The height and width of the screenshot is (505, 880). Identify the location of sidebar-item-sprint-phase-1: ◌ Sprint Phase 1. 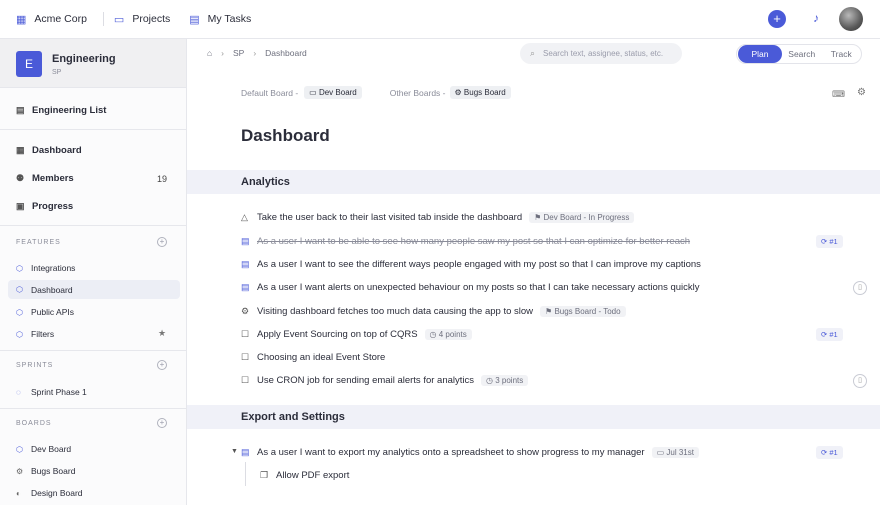
(51, 392).